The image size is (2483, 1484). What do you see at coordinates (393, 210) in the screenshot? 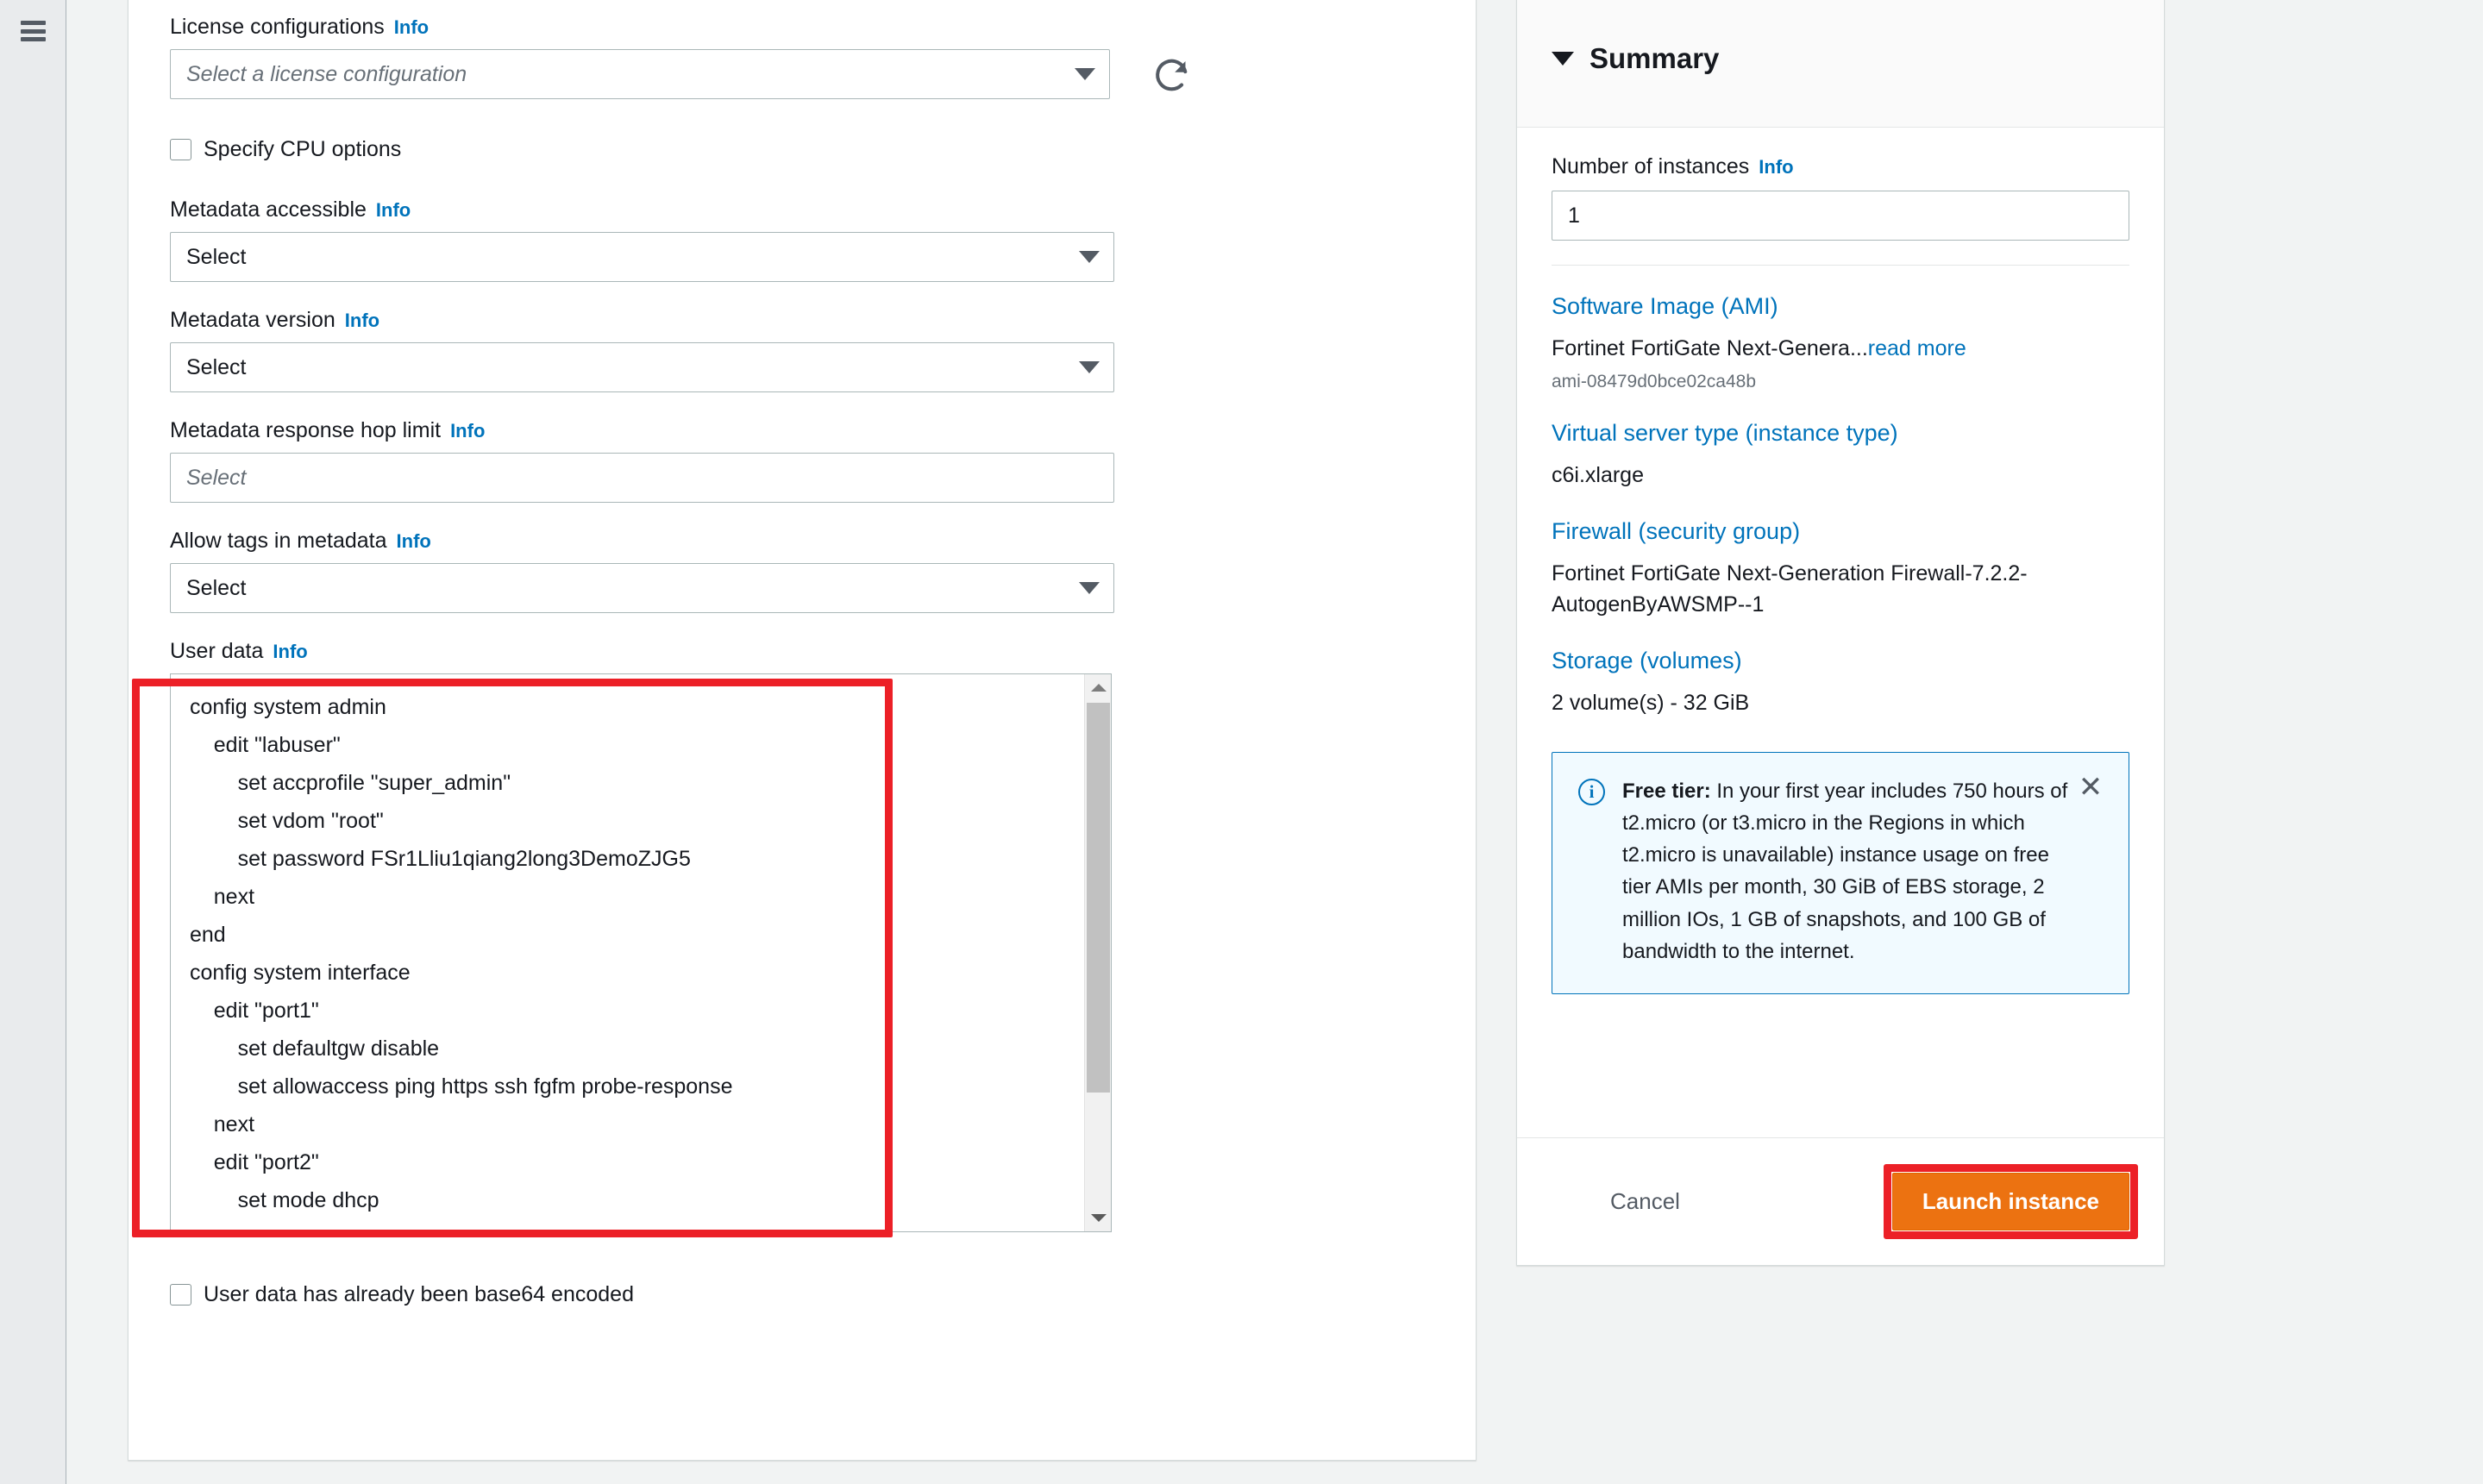
I see `metadata-accessible-info-link: Info` at bounding box center [393, 210].